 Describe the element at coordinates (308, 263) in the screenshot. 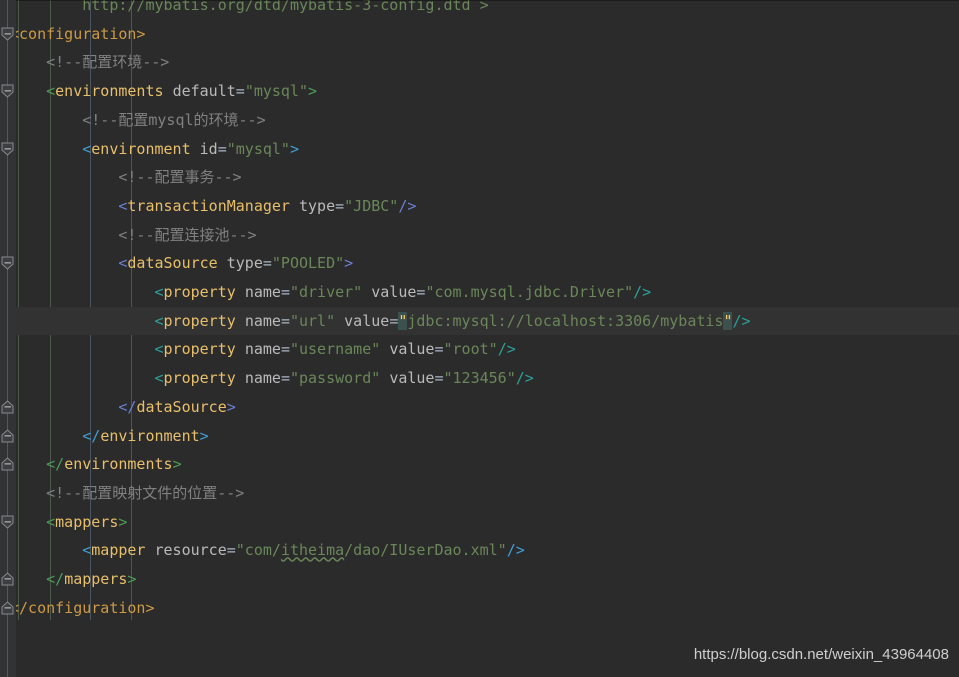

I see `code-token: "POOLED"` at that location.